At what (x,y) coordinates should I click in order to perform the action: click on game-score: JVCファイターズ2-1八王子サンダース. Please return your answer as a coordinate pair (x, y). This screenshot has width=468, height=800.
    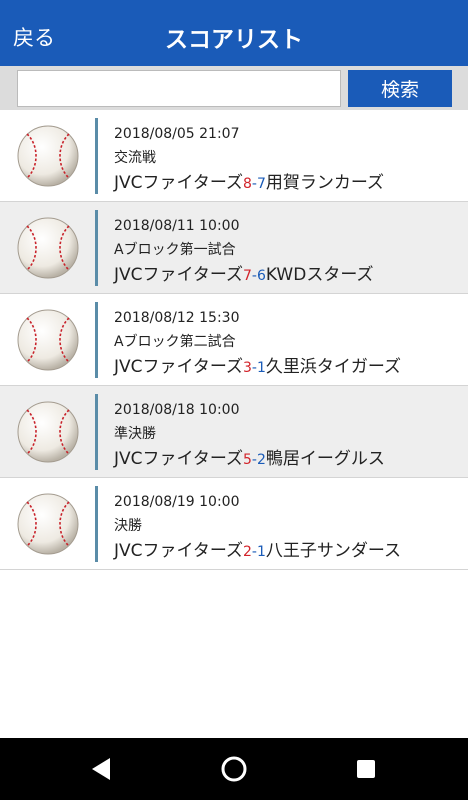
    Looking at the image, I should click on (257, 548).